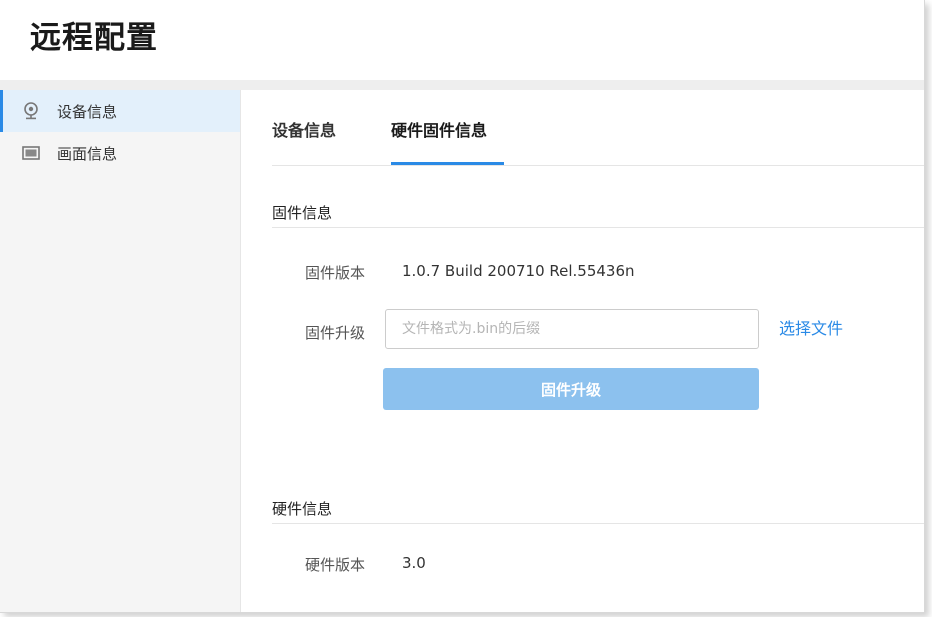  Describe the element at coordinates (304, 129) in the screenshot. I see `tab-device-info: 设备信息` at that location.